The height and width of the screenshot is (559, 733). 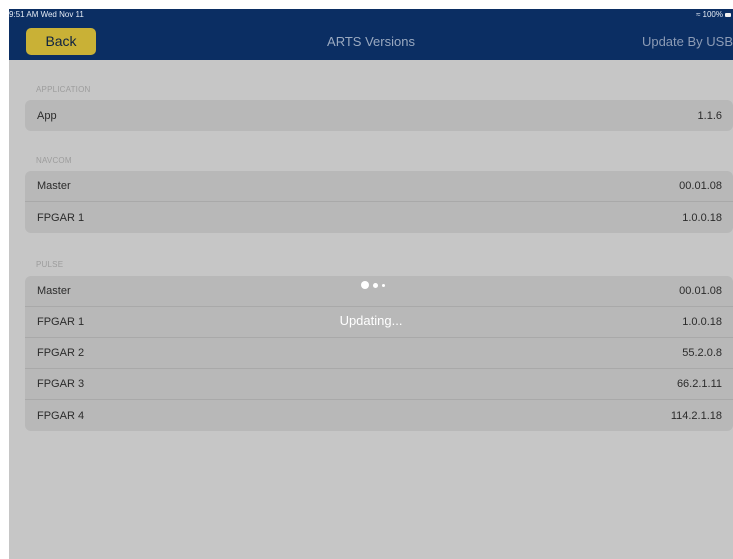 What do you see at coordinates (54, 160) in the screenshot?
I see `section-header-navcom: NAVCOM` at bounding box center [54, 160].